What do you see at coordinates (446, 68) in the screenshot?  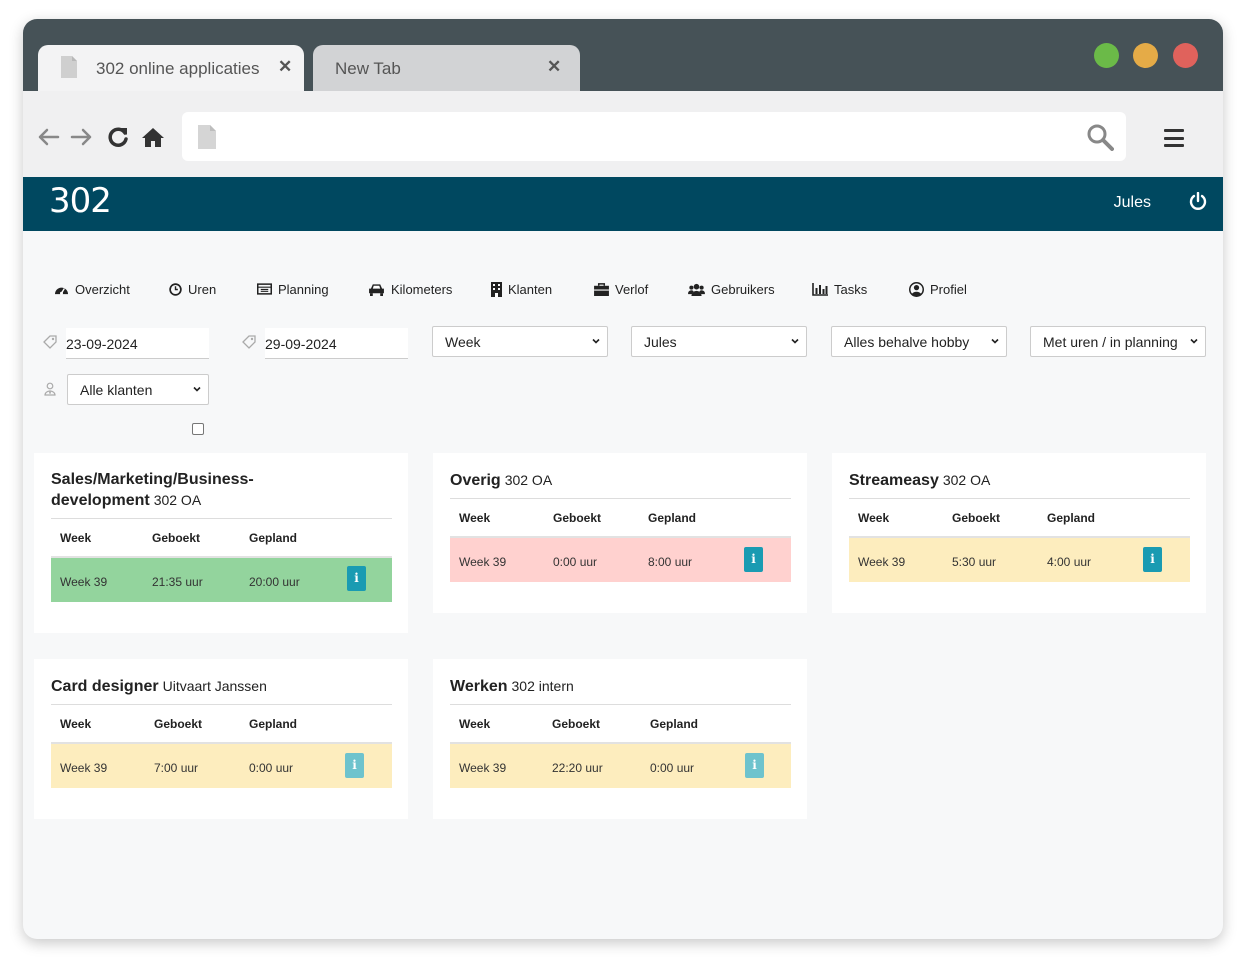 I see `tab-new-tab: New Tab ✕` at bounding box center [446, 68].